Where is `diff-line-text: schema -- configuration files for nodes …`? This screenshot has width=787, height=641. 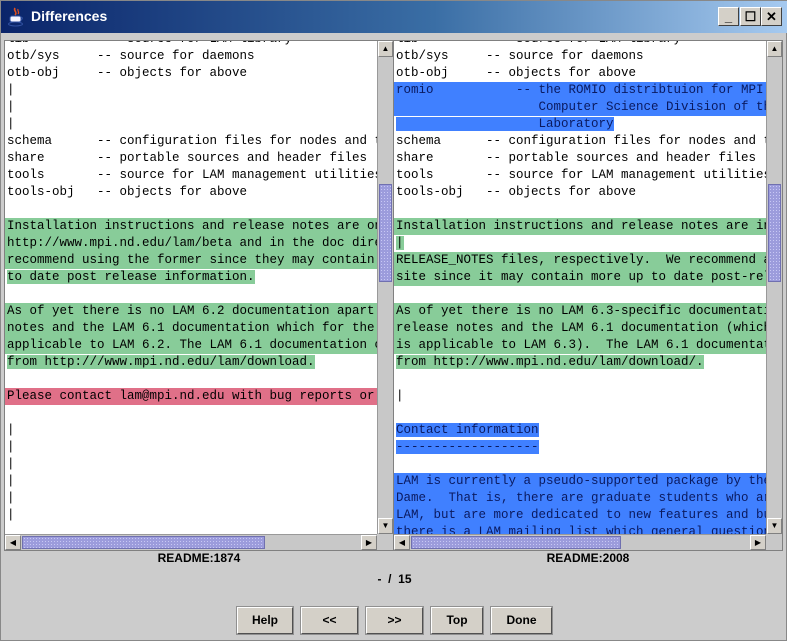
diff-line-text: schema -- configuration files for nodes … is located at coordinates (192, 141).